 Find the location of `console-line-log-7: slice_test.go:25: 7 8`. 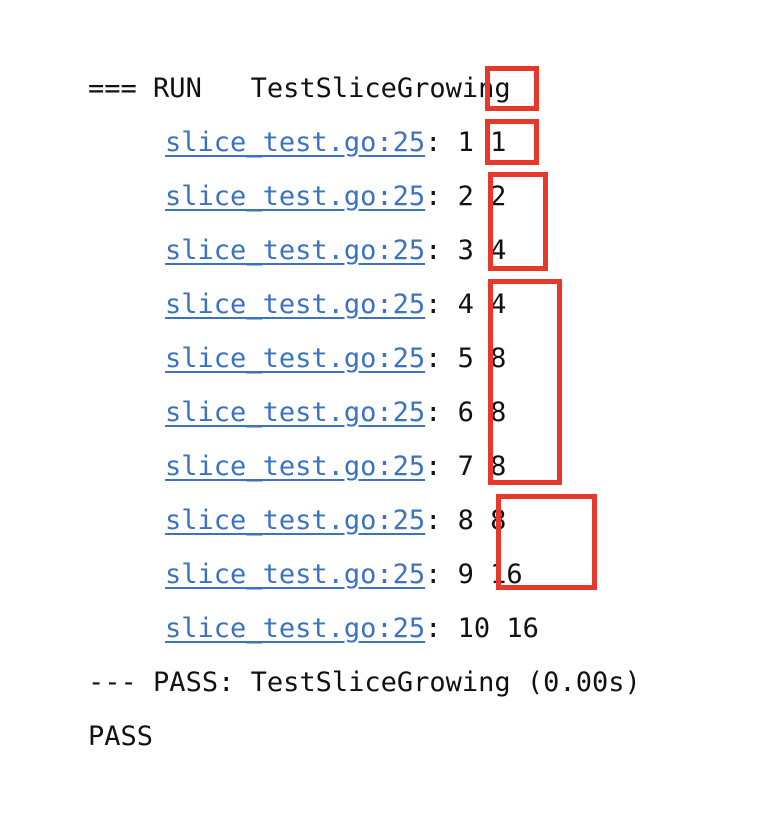

console-line-log-7: slice_test.go:25: 7 8 is located at coordinates (303, 434).